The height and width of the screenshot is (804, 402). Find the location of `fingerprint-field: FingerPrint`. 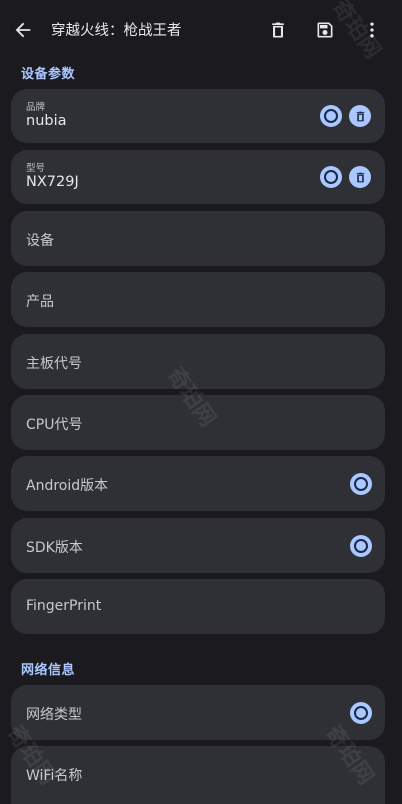

fingerprint-field: FingerPrint is located at coordinates (198, 606).